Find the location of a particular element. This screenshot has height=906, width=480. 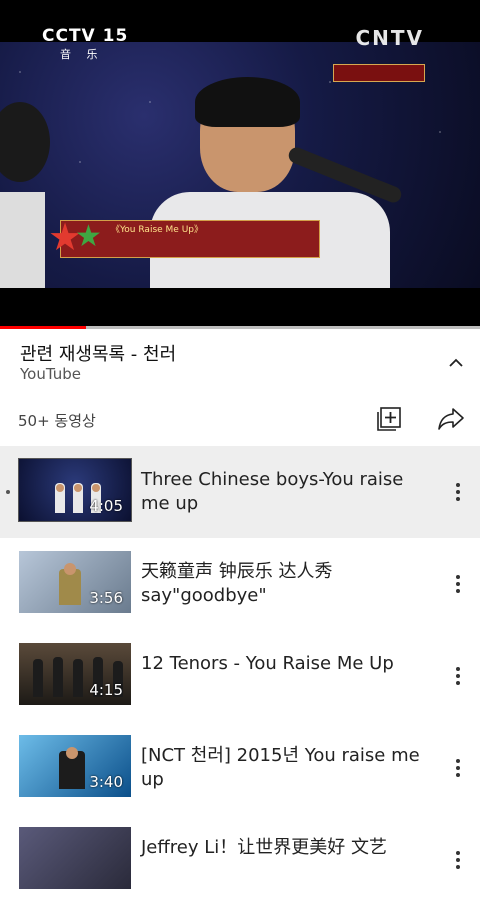

video-title: Jeffrey Li！让世界更美好 文艺 is located at coordinates (286, 848).